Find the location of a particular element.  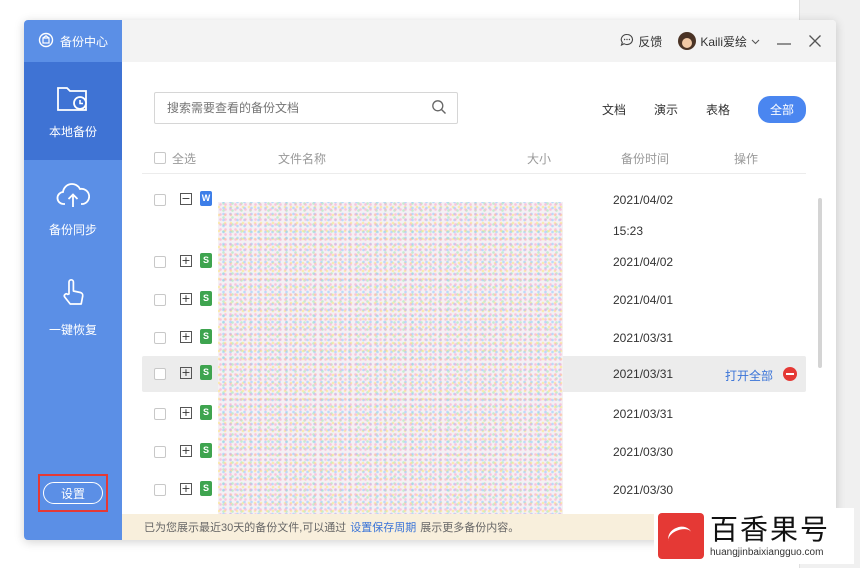

backup-time: 15:23 is located at coordinates (628, 231).